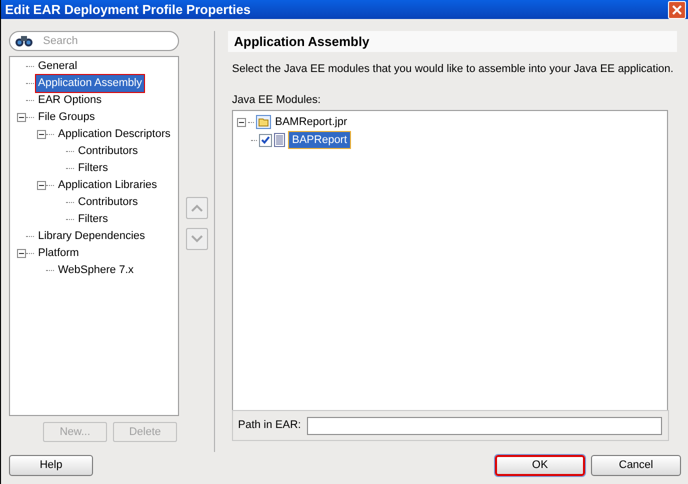 The height and width of the screenshot is (484, 688). What do you see at coordinates (114, 134) in the screenshot?
I see `tree-item: Application Descriptors` at bounding box center [114, 134].